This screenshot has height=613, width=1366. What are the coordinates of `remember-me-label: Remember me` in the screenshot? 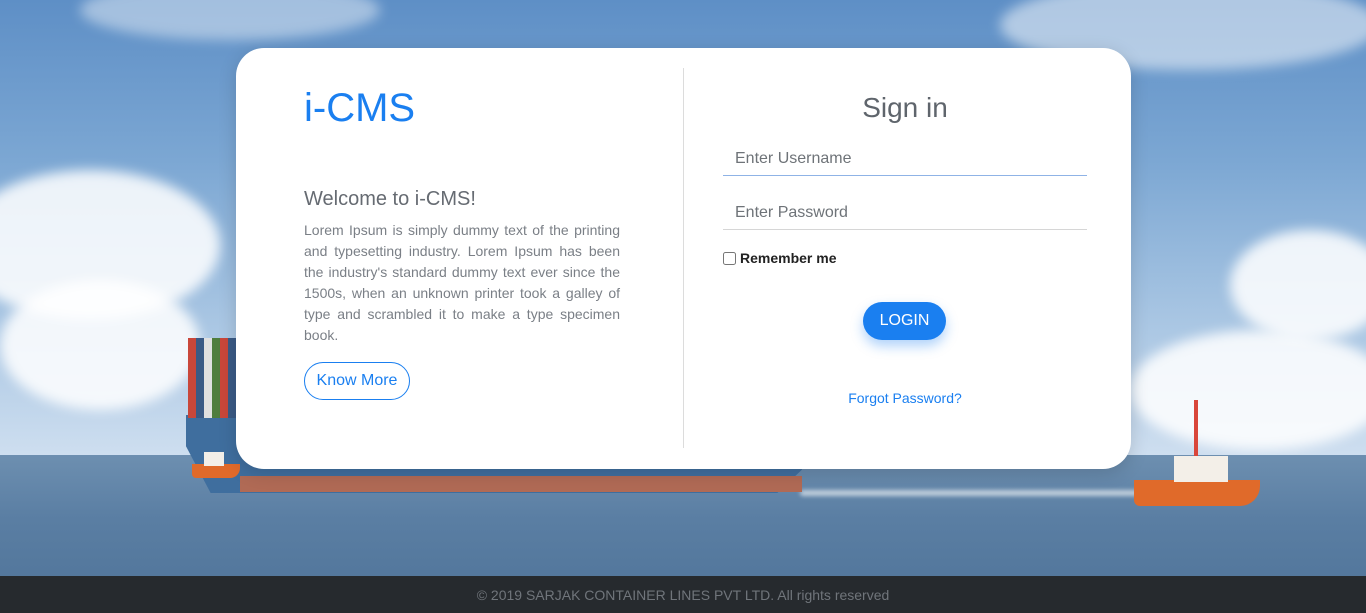 It's located at (788, 258).